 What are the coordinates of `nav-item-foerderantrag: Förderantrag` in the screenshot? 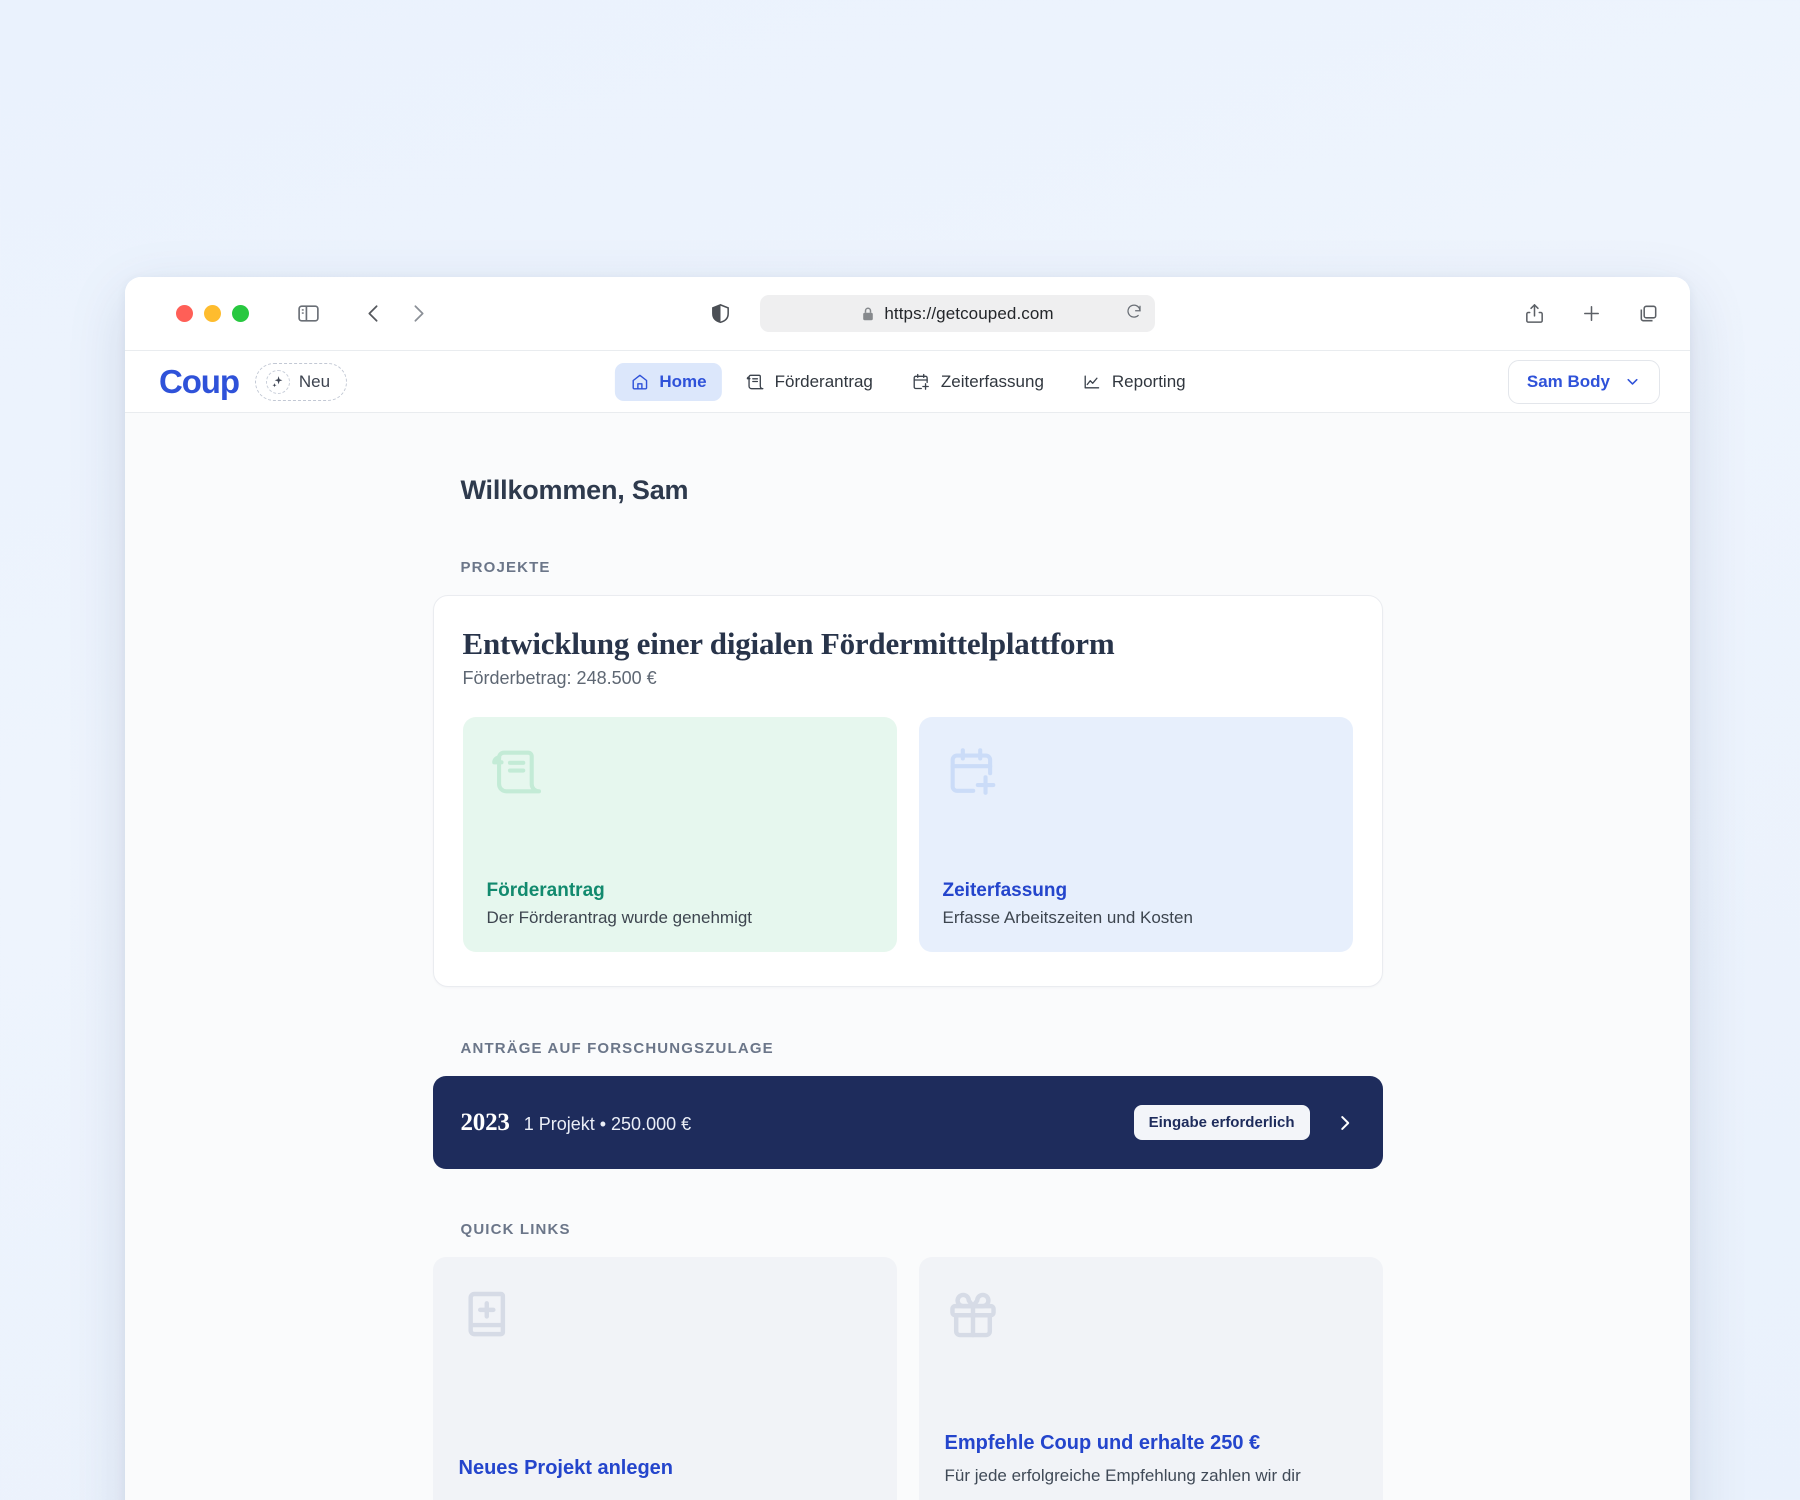 It's located at (809, 382).